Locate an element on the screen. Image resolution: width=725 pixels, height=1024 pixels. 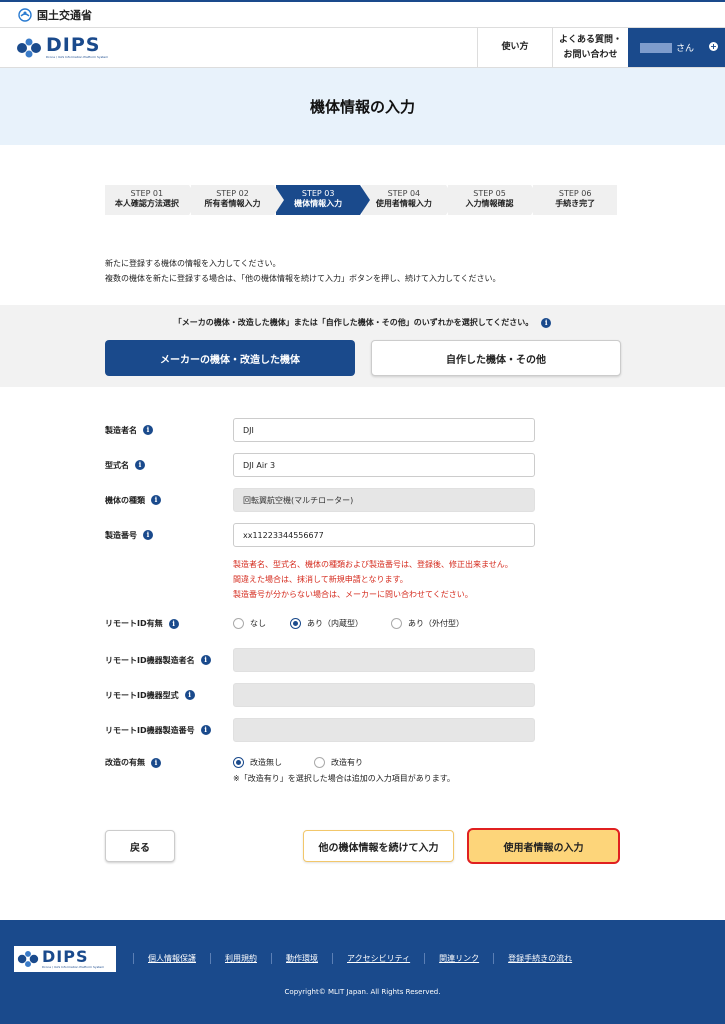
radio-label: なし is located at coordinates (258, 623).